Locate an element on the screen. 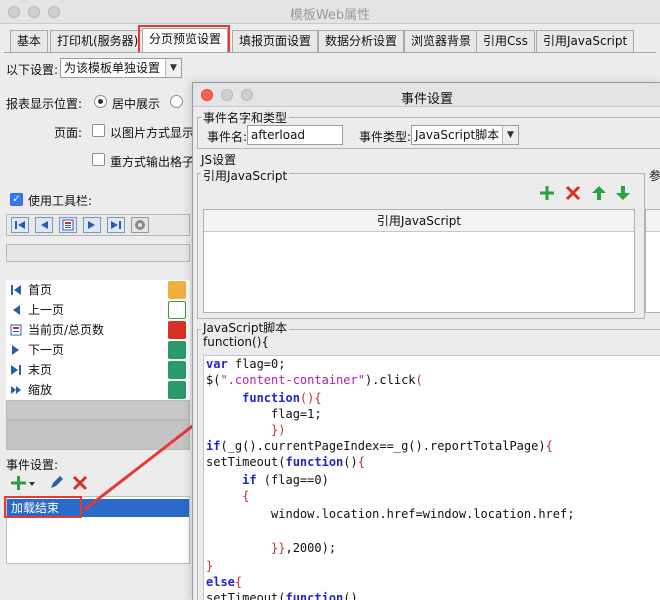 This screenshot has height=600, width=660. below-settings-select: 为该模板单独设置 ▼ is located at coordinates (121, 68).